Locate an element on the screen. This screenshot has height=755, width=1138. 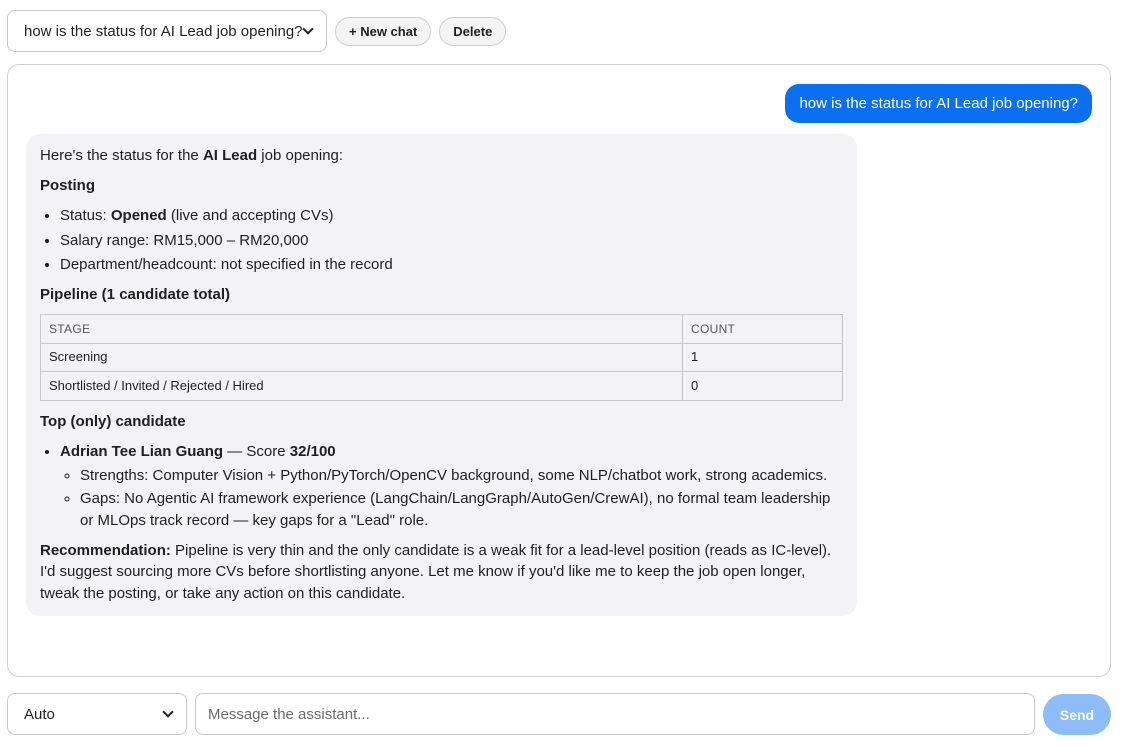
intro-prefix: Here's the status for the is located at coordinates (121, 155).